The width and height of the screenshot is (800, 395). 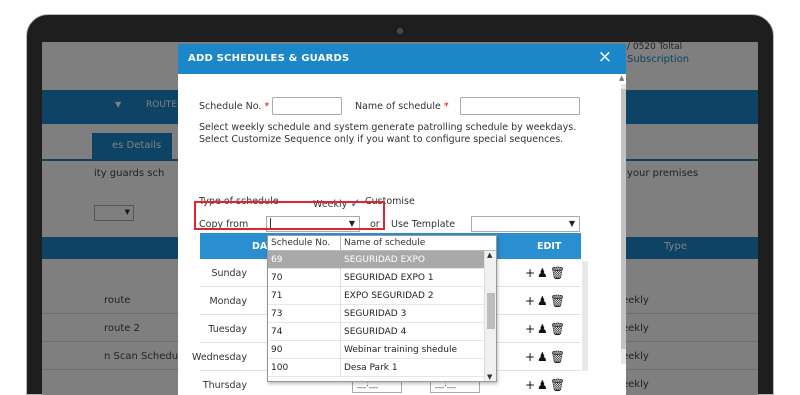 I want to click on dropdown-item: 70 SEGURIDAD EXPO 1, so click(x=376, y=278).